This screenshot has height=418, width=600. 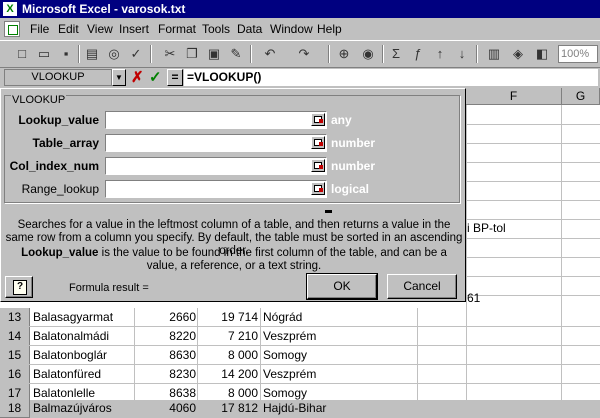 I want to click on cell-population: 8 000, so click(x=228, y=355).